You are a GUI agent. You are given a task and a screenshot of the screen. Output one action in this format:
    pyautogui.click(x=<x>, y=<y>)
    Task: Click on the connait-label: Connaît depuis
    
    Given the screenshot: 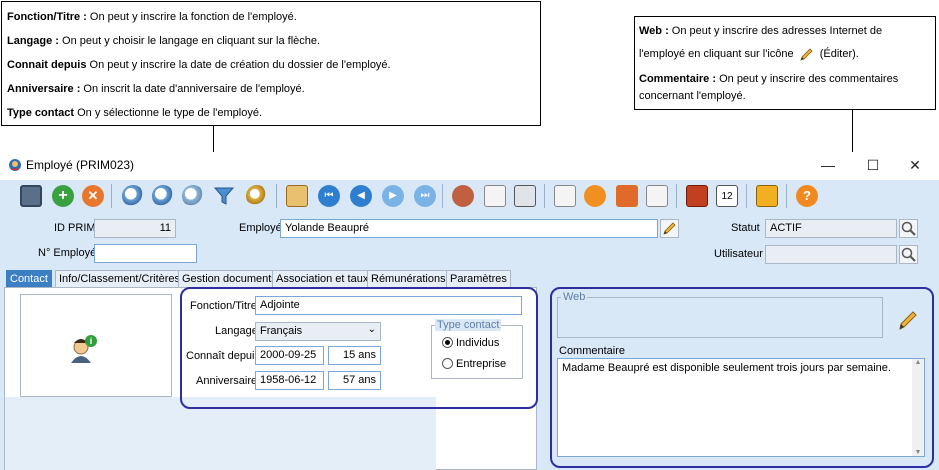 What is the action you would take?
    pyautogui.click(x=223, y=356)
    